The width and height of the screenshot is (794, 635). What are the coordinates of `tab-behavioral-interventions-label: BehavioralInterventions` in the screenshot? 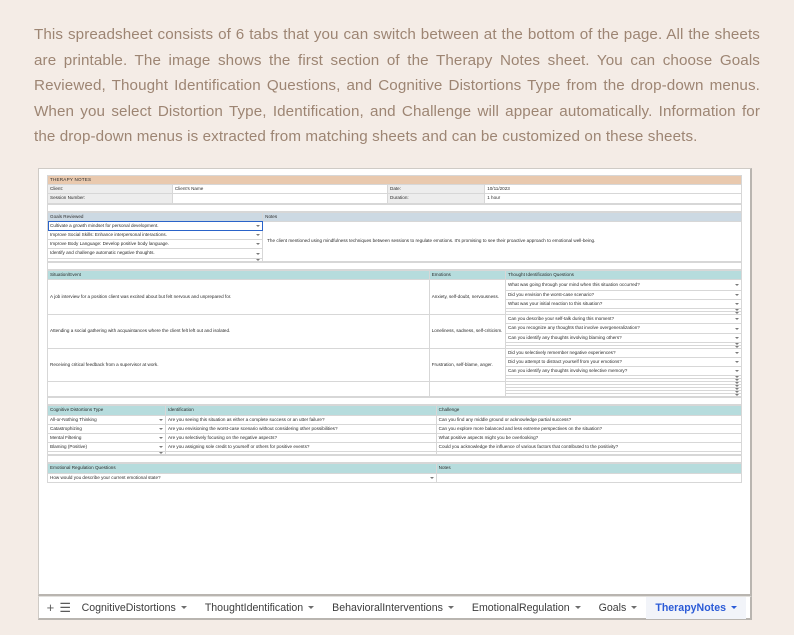 It's located at (387, 607).